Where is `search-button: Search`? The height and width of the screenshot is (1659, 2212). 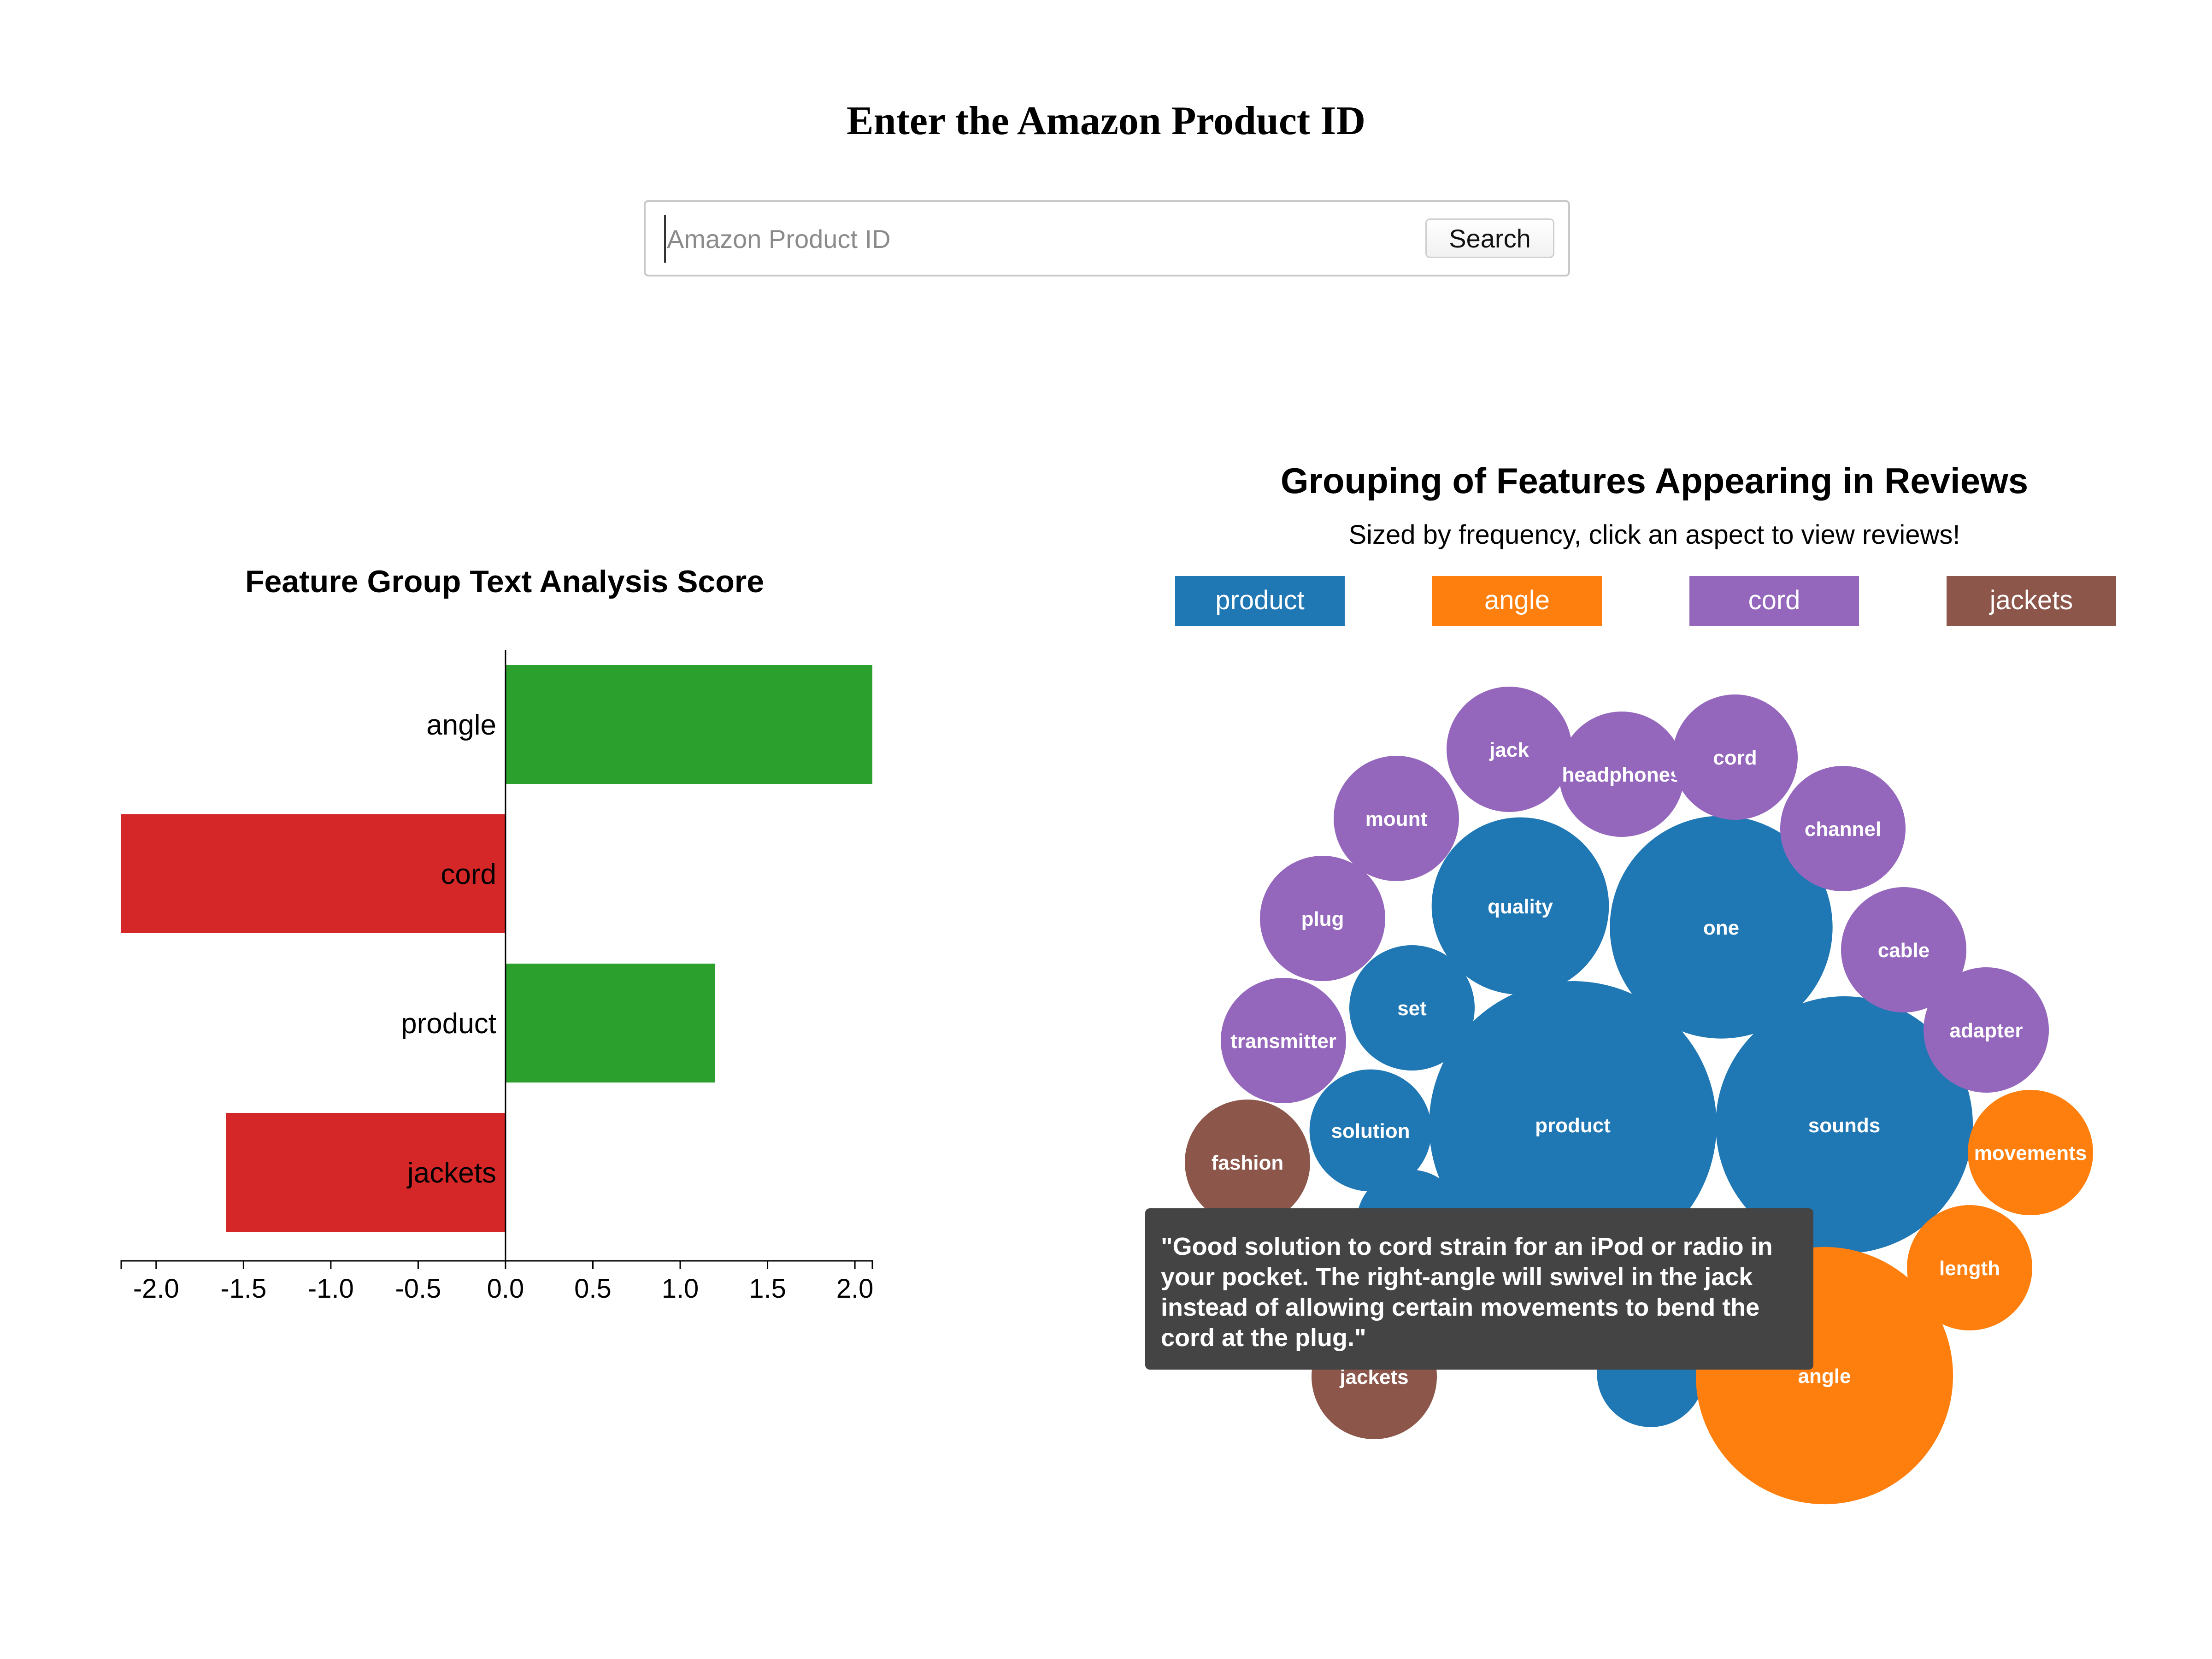 search-button: Search is located at coordinates (1489, 238).